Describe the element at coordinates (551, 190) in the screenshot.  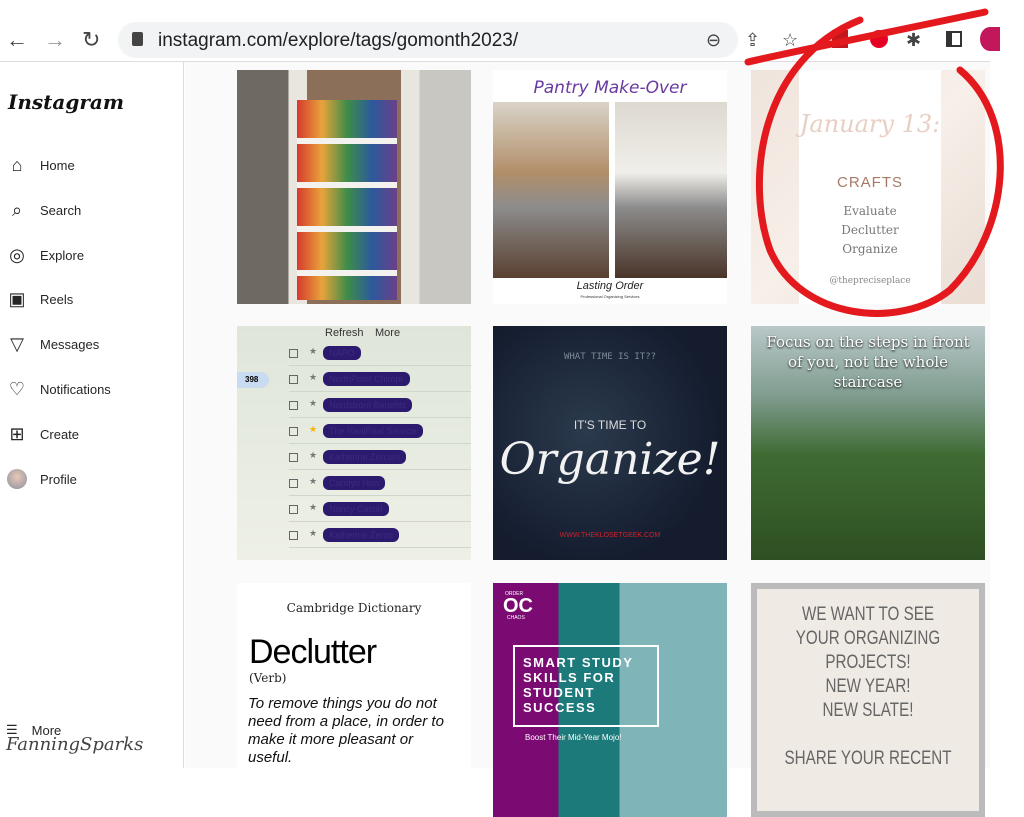
I see `pantry-before-image` at that location.